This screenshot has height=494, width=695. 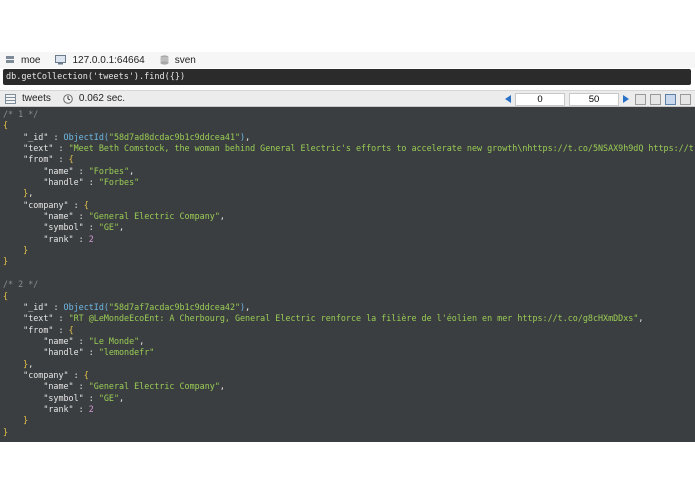 I want to click on doc1-company-name: General Electric Company, so click(x=154, y=216).